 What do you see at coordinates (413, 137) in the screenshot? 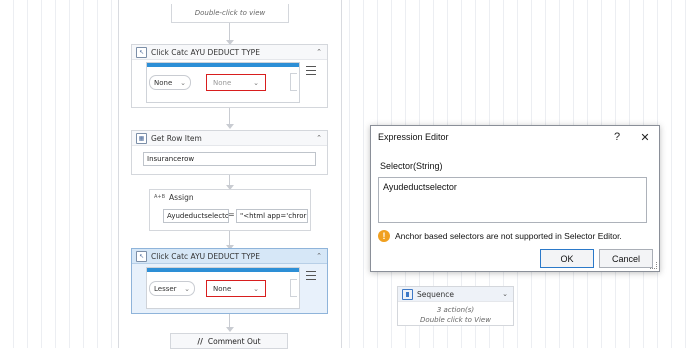
I see `dialog-title: Expression Editor` at bounding box center [413, 137].